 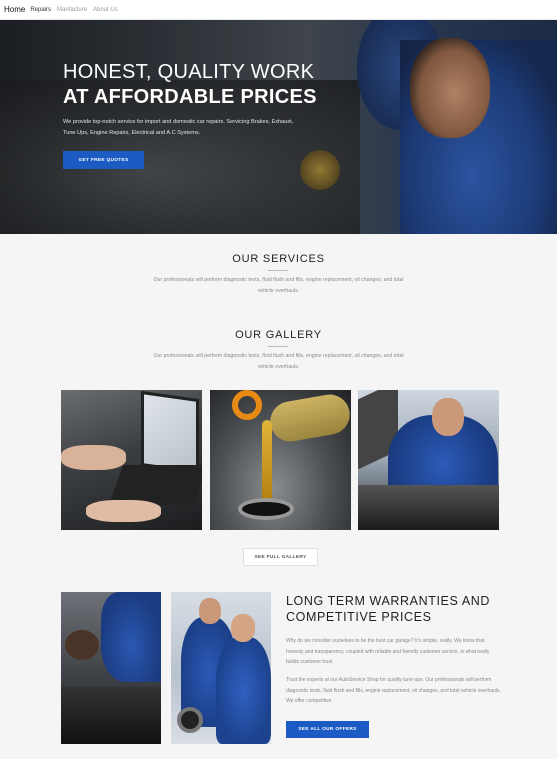 What do you see at coordinates (103, 160) in the screenshot?
I see `get-free-quotes-button: GET FREE QUOTES` at bounding box center [103, 160].